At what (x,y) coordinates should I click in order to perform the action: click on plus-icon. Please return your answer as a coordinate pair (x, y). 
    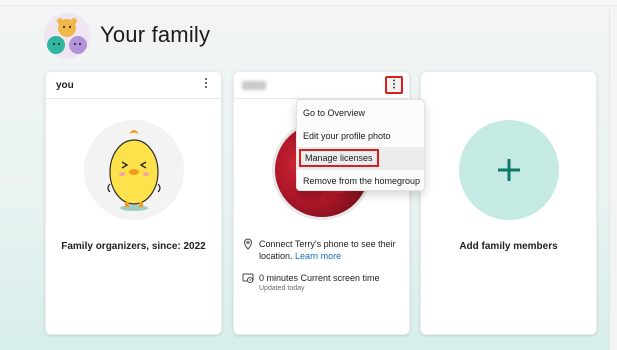
    Looking at the image, I should click on (509, 170).